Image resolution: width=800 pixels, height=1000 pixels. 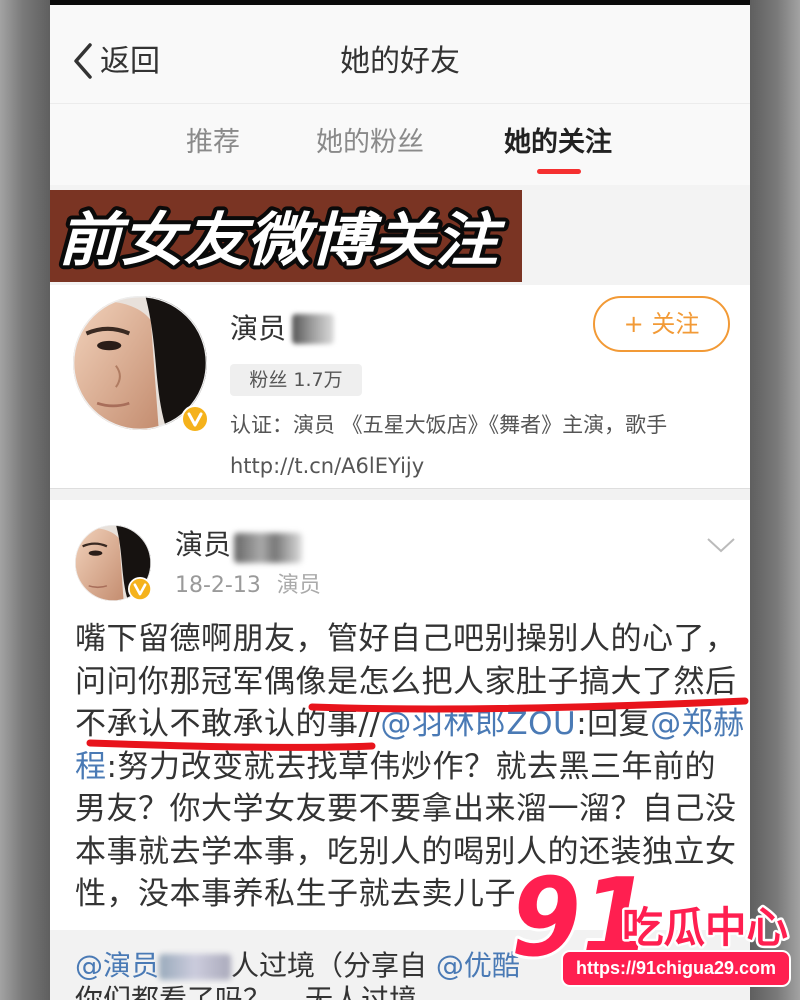 I want to click on post-text-segment: 男友？你大学女友要不要拿出来溜一溜？自己没, so click(x=406, y=809).